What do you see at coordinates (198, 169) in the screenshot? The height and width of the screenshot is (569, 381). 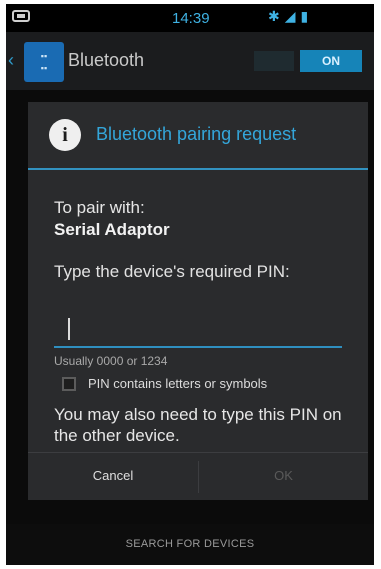 I see `dialog-title-divider` at bounding box center [198, 169].